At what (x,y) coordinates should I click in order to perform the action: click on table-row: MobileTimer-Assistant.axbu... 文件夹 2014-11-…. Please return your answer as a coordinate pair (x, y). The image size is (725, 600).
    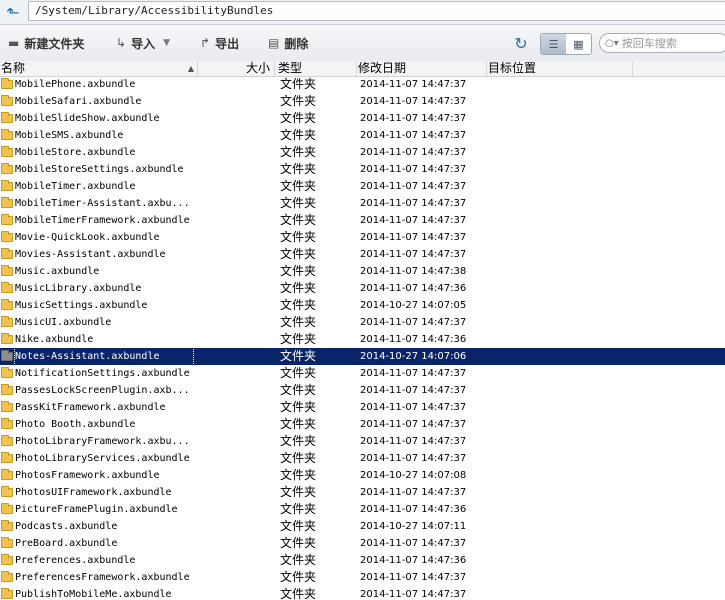
    Looking at the image, I should click on (362, 203).